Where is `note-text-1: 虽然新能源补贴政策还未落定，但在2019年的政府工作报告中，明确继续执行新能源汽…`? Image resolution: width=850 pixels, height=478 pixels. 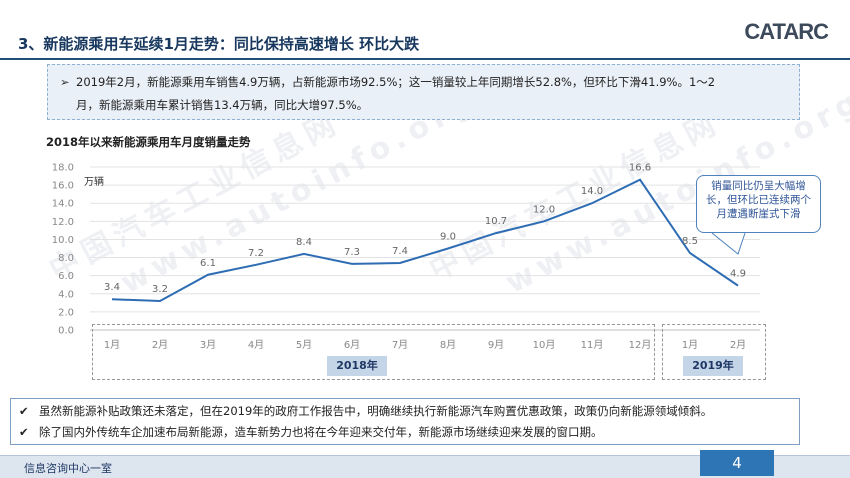 note-text-1: 虽然新能源补贴政策还未落定，但在2019年的政府工作报告中，明确继续执行新能源汽… is located at coordinates (376, 411).